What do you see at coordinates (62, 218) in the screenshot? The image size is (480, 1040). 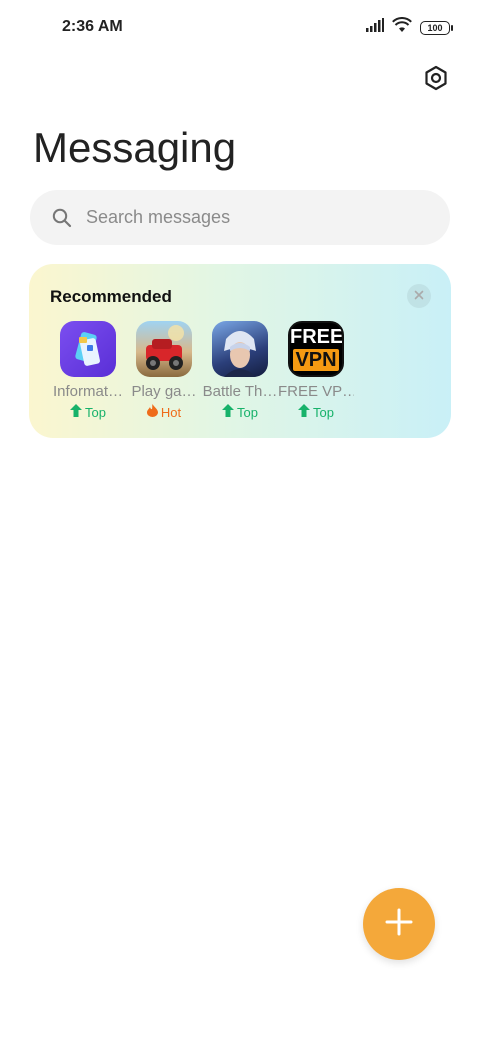 I see `search-icon` at bounding box center [62, 218].